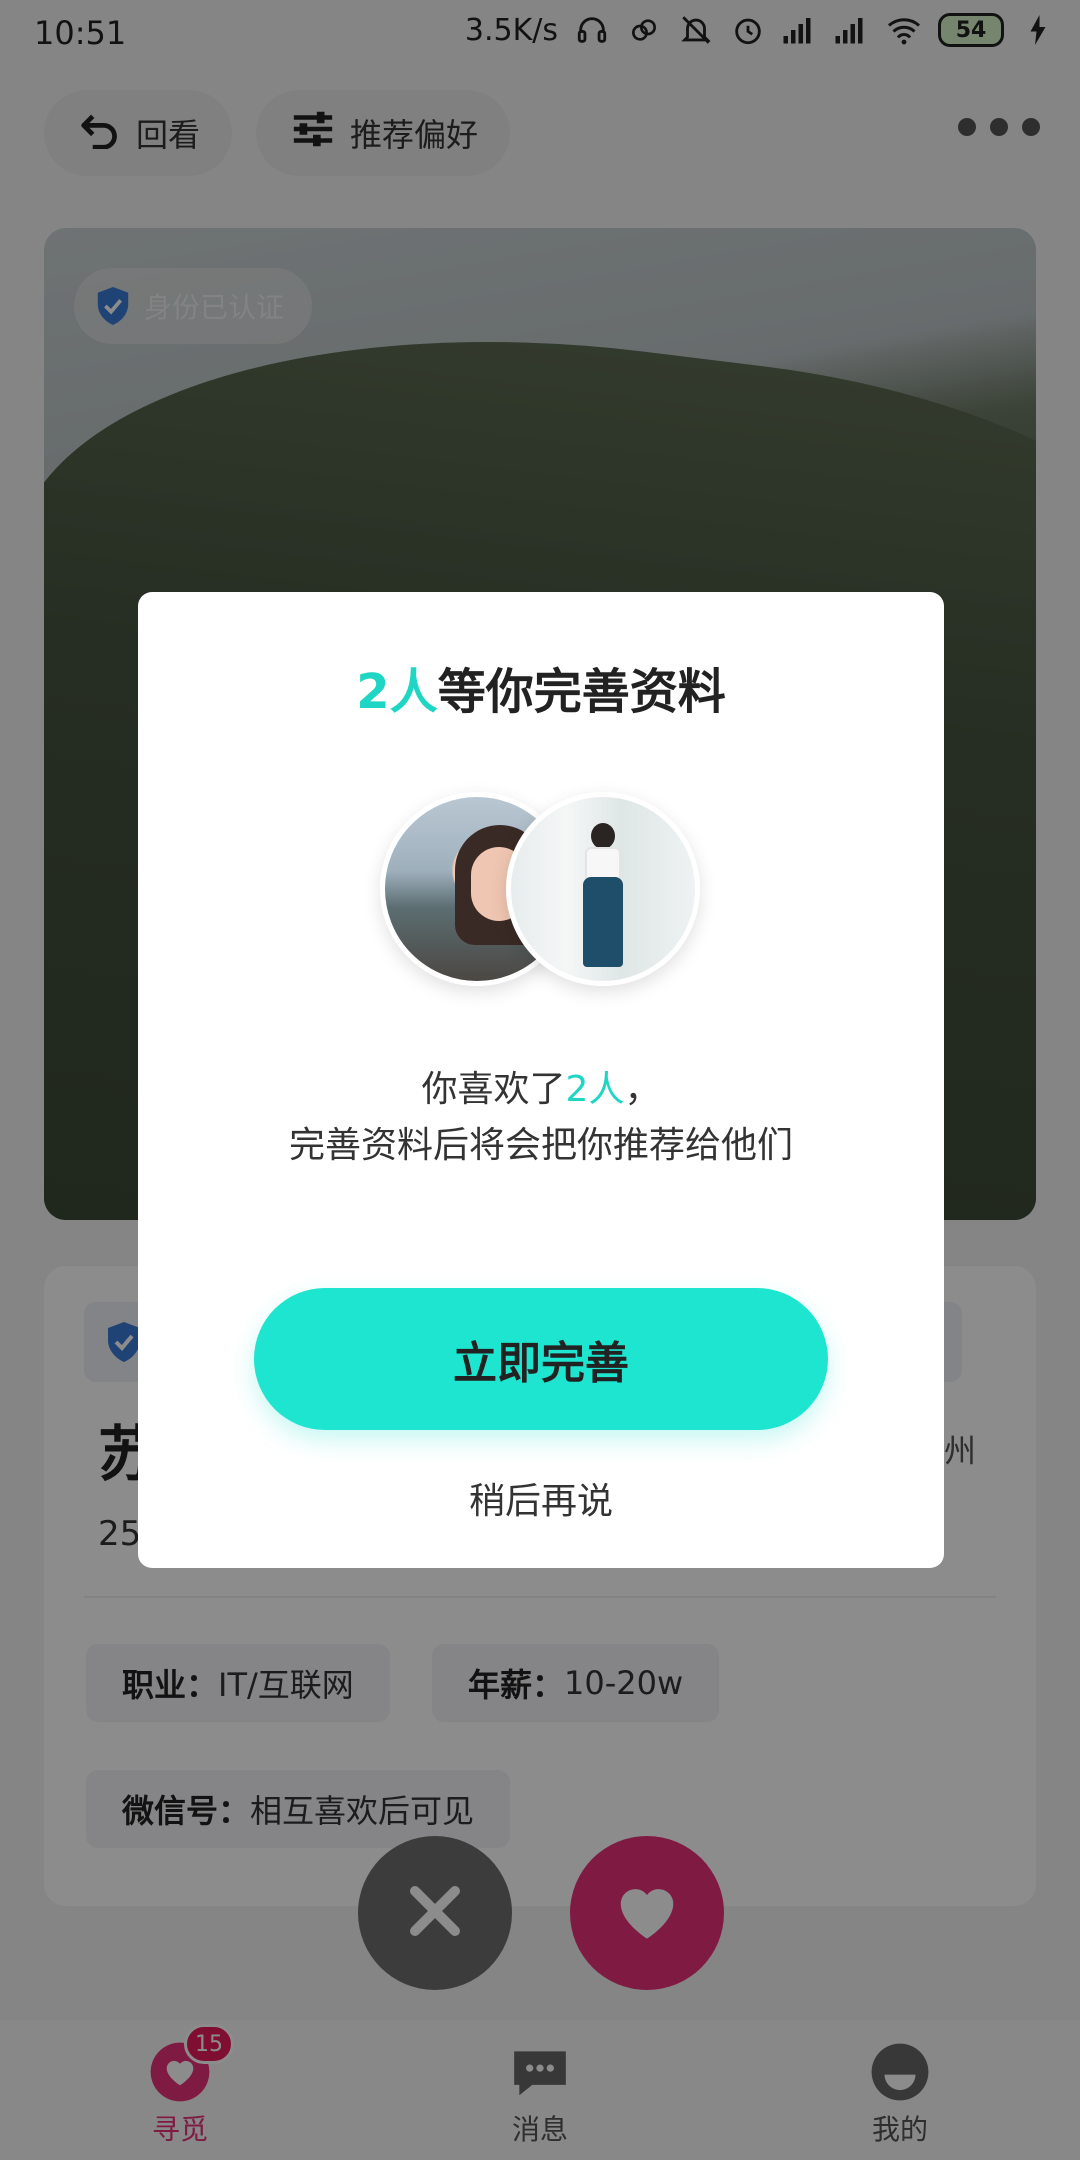 This screenshot has width=1080, height=2160. I want to click on liked-users-avatars, so click(545, 892).